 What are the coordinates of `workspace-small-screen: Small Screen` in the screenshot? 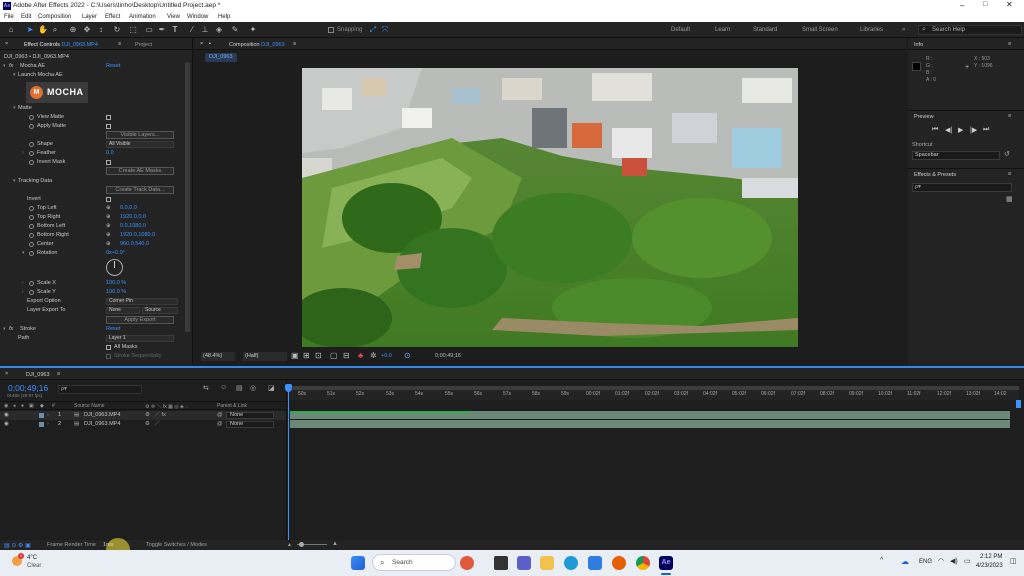 It's located at (820, 30).